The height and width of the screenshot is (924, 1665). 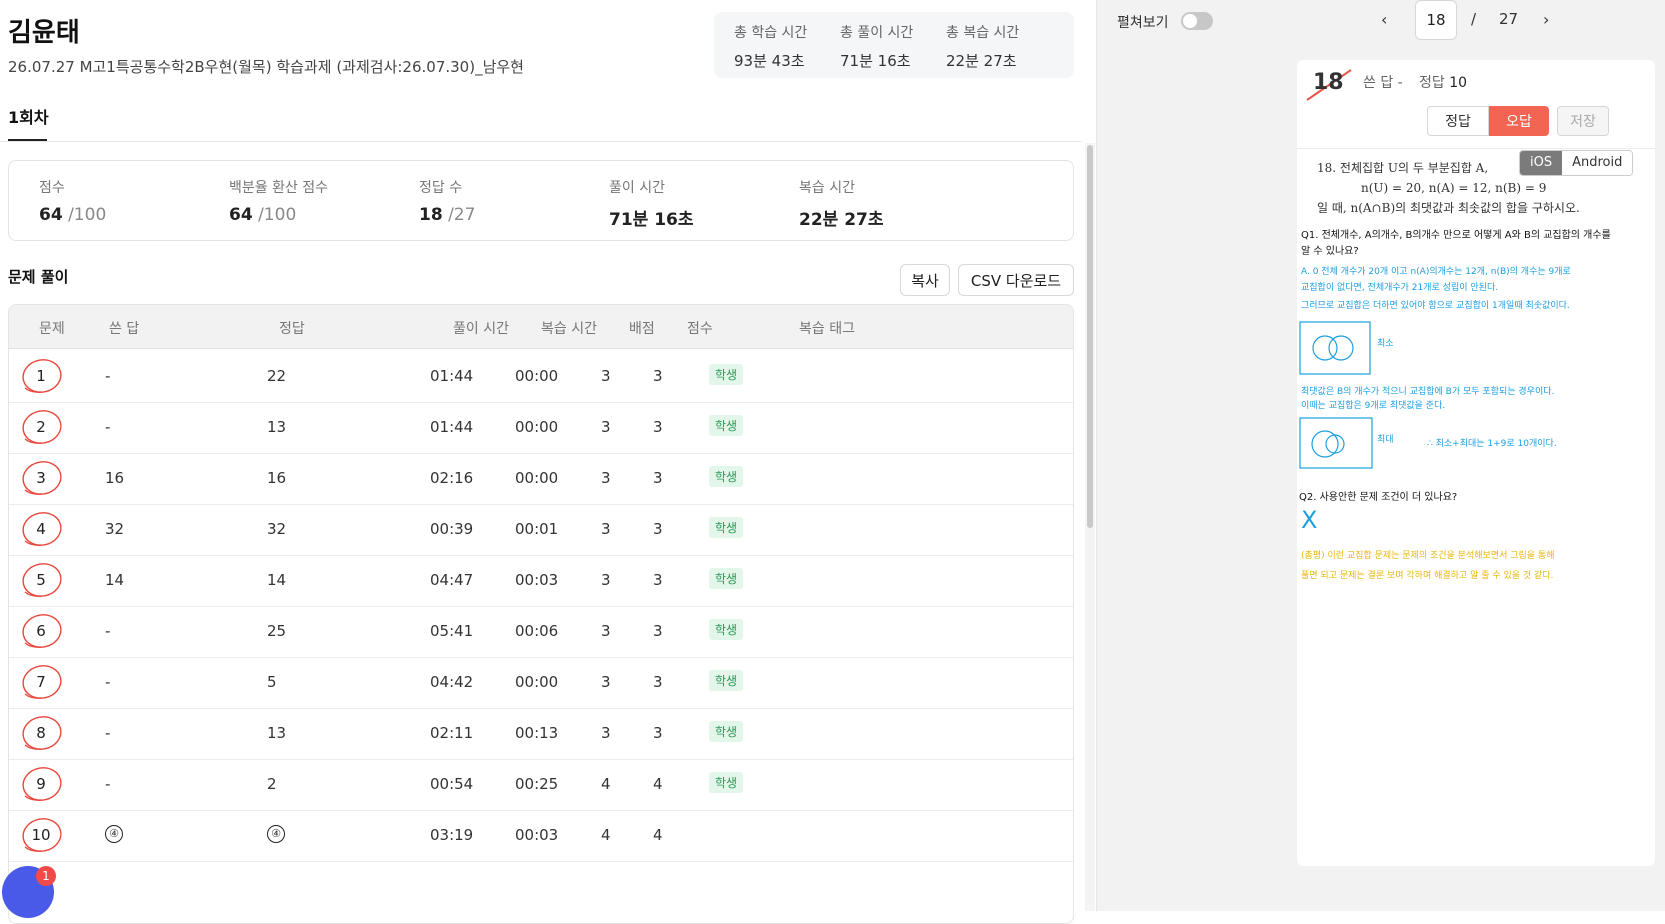 What do you see at coordinates (452, 580) in the screenshot?
I see `solve-time: 04:47` at bounding box center [452, 580].